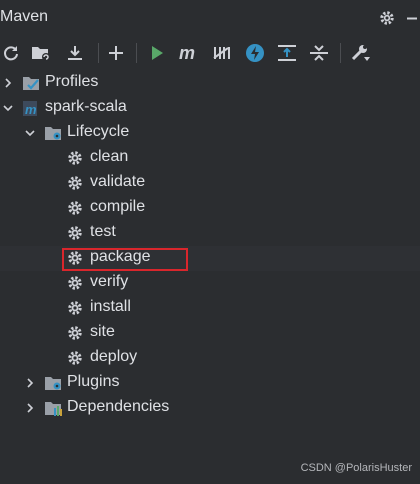 This screenshot has width=420, height=484. What do you see at coordinates (210, 158) in the screenshot?
I see `goal-item-clean: clean` at bounding box center [210, 158].